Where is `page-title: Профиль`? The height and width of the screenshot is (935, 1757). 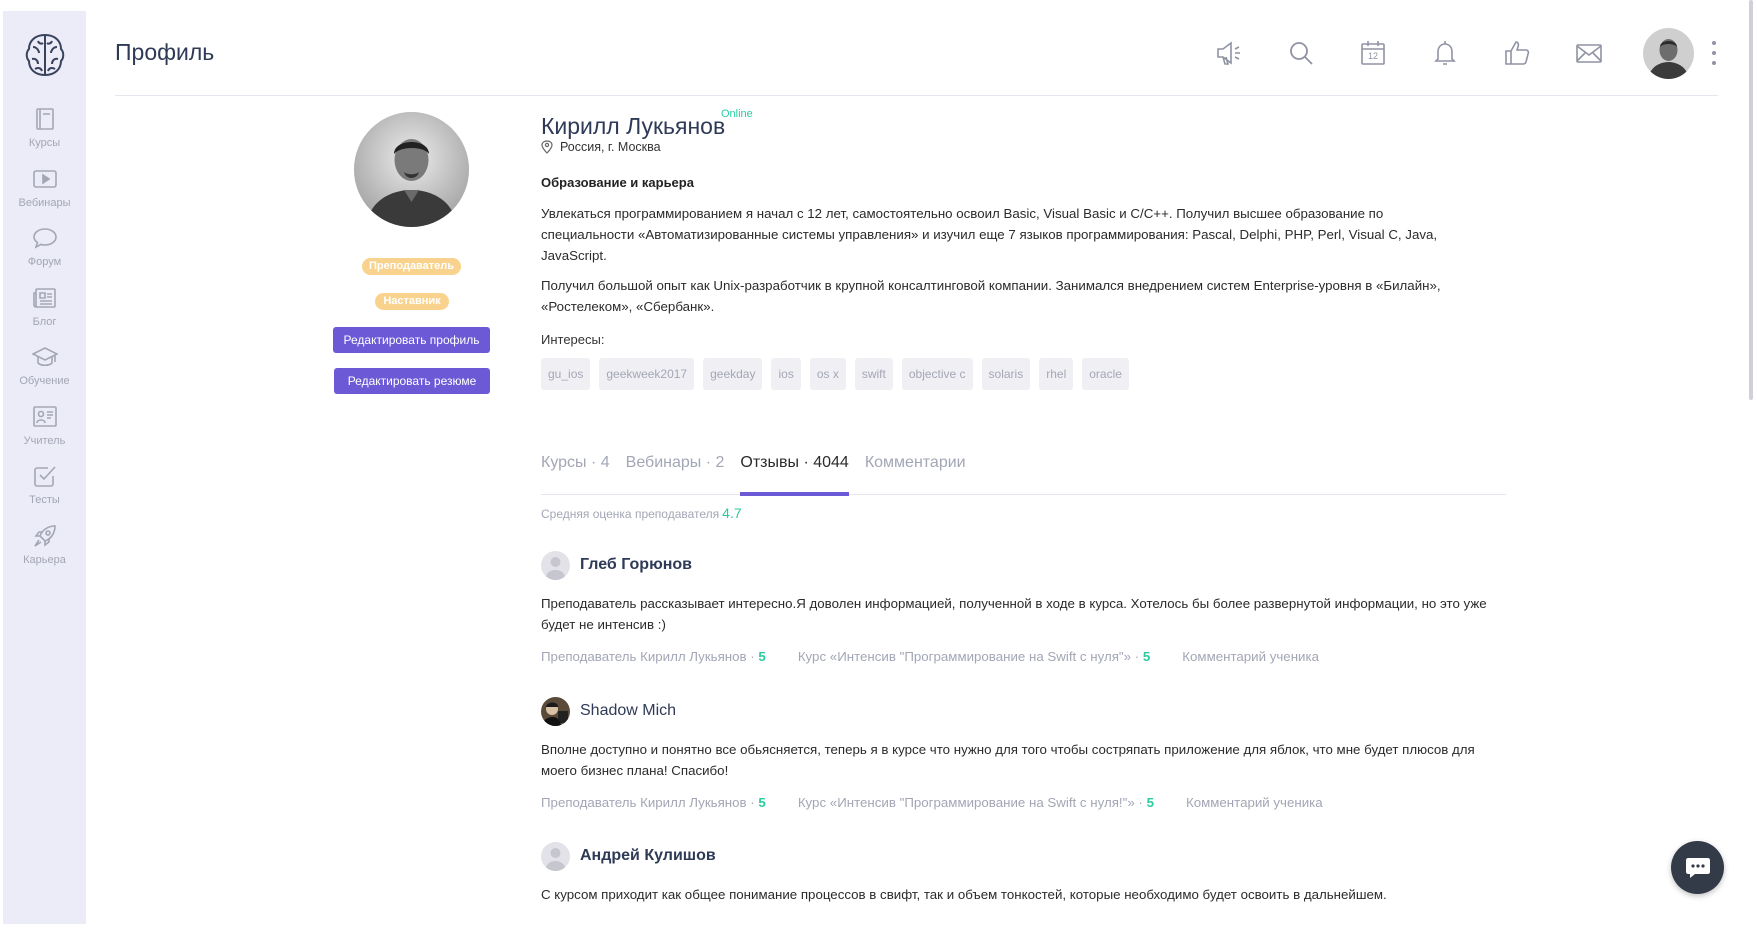 page-title: Профиль is located at coordinates (165, 52).